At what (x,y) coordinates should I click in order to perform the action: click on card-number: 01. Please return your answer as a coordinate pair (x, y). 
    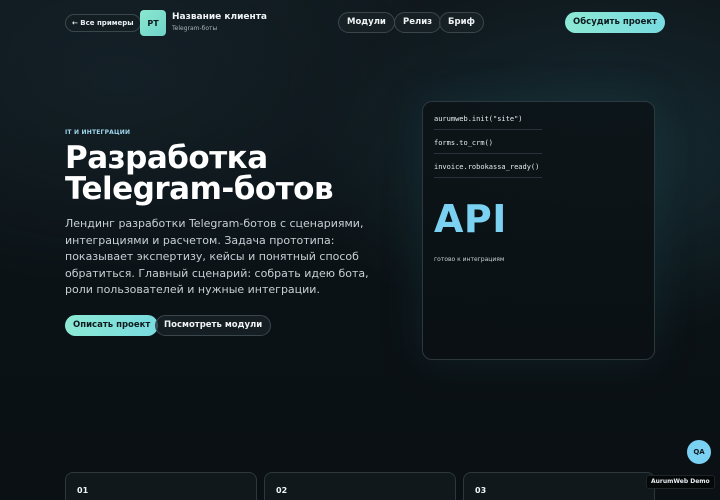
    Looking at the image, I should click on (83, 490).